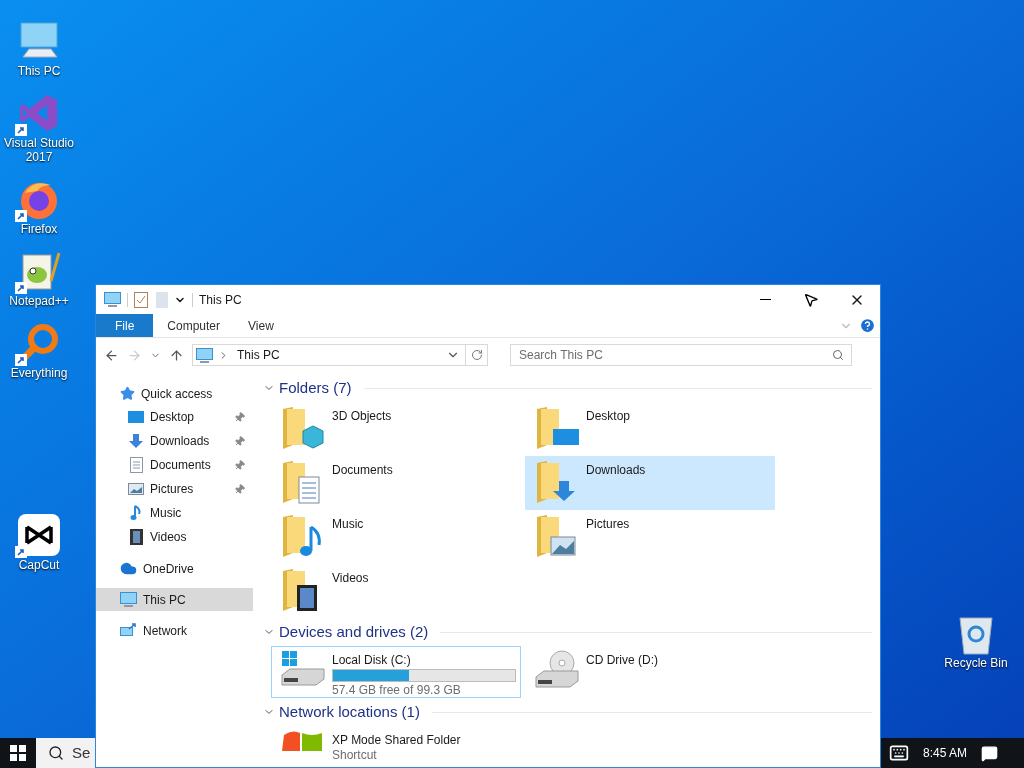  Describe the element at coordinates (39, 565) in the screenshot. I see `shortcut-label: CapCut` at that location.